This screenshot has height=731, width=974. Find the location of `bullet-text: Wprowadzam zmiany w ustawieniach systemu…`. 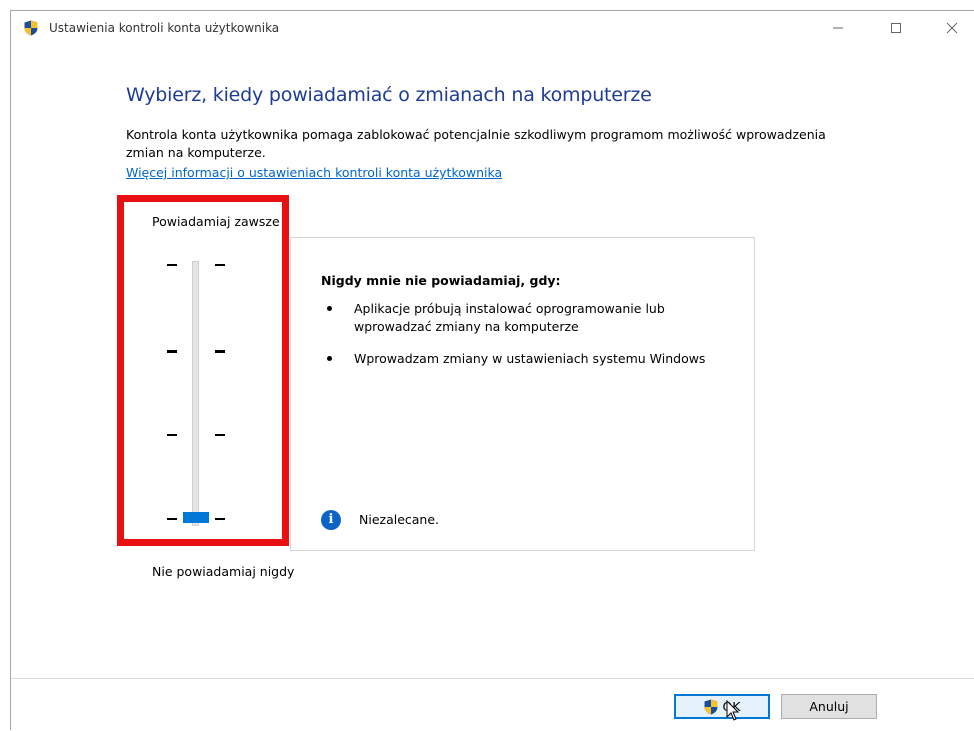

bullet-text: Wprowadzam zmiany w ustawieniach systemu… is located at coordinates (530, 358).